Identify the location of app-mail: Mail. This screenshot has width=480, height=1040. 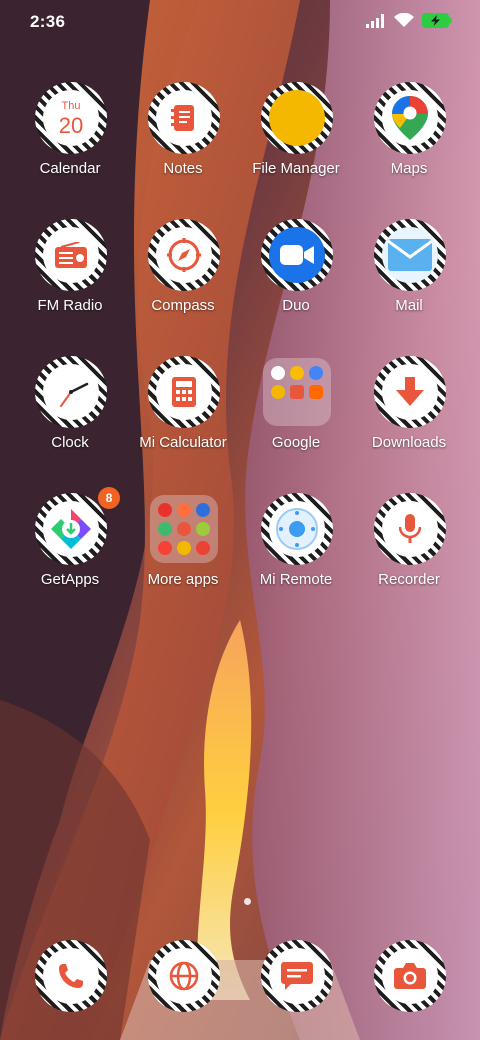
(409, 284).